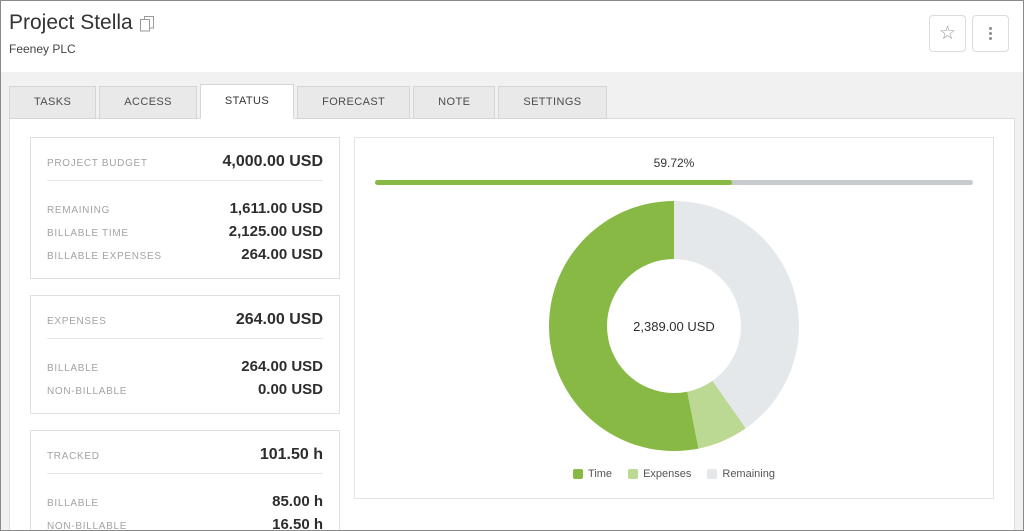  Describe the element at coordinates (297, 523) in the screenshot. I see `stat-value: 16.50 h` at that location.